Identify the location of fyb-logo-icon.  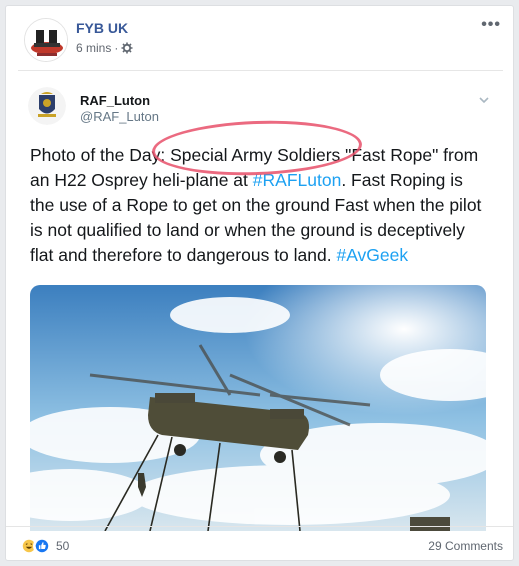
(46, 40).